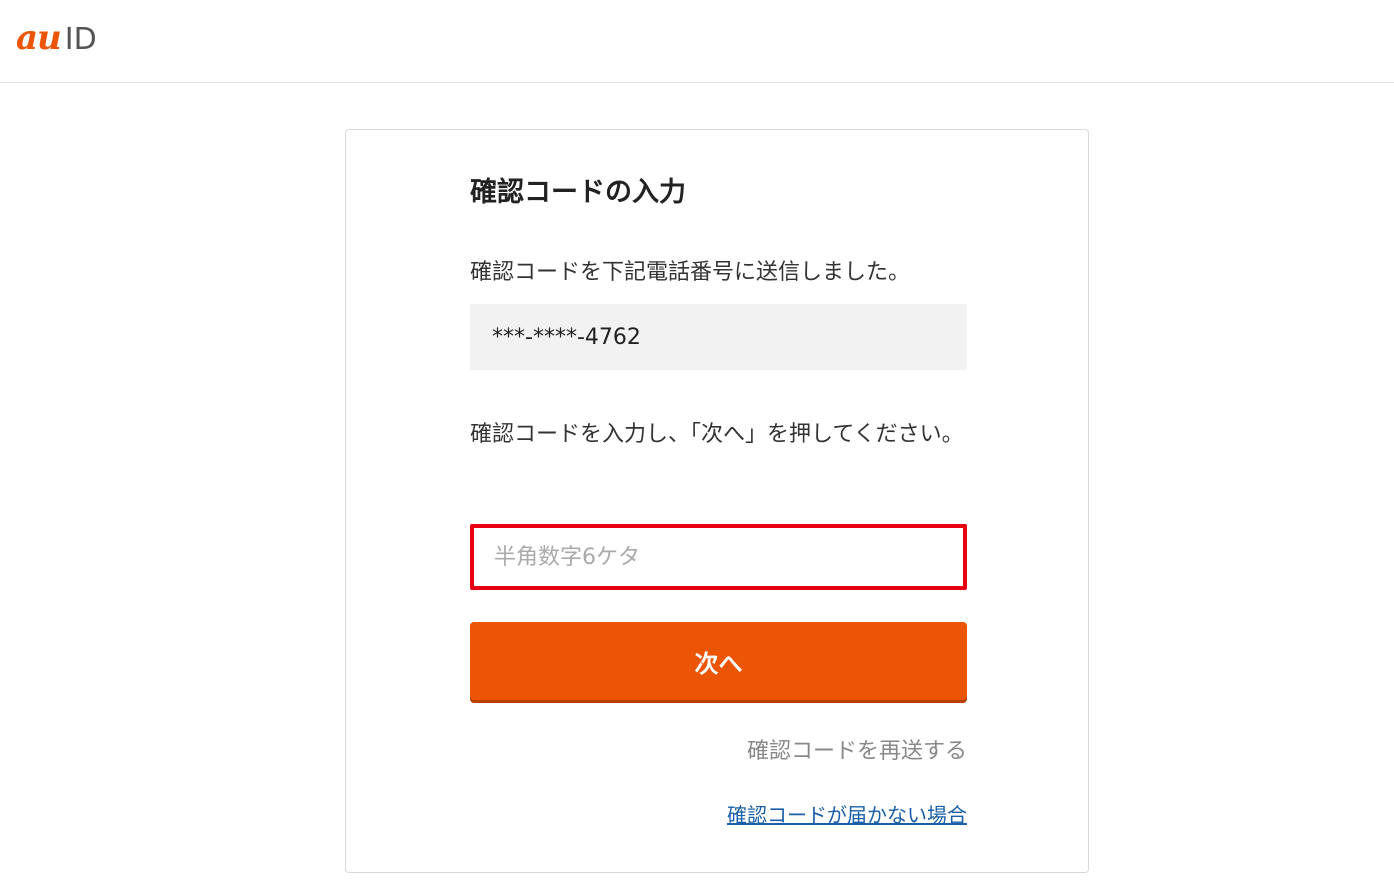 The width and height of the screenshot is (1394, 890). Describe the element at coordinates (718, 337) in the screenshot. I see `masked-phone-number: ***-****-4762` at that location.